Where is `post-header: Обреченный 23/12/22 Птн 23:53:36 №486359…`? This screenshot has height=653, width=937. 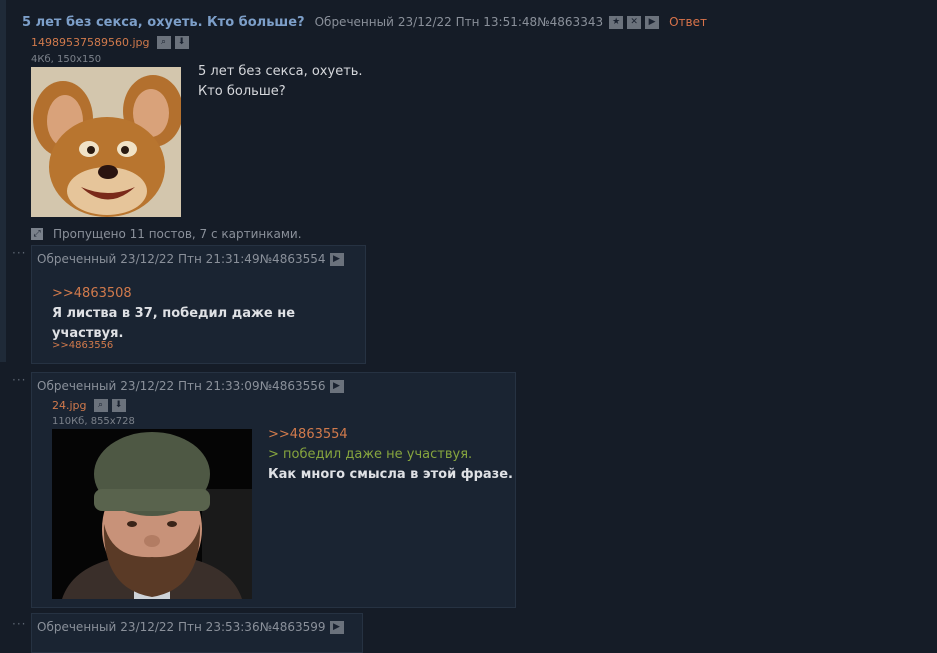
post-header: Обреченный 23/12/22 Птн 23:53:36 №486359… is located at coordinates (190, 627).